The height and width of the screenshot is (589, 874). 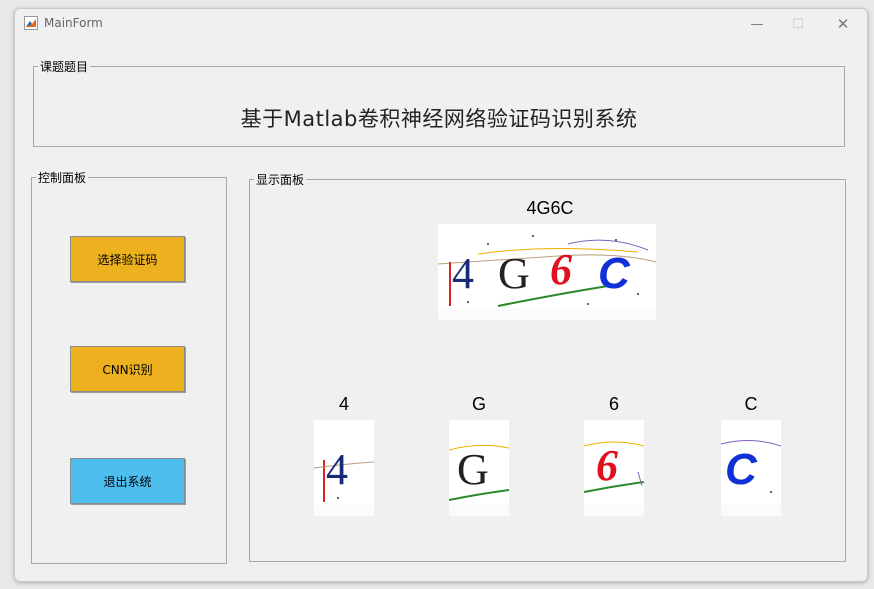 I want to click on char-label-2: G, so click(x=478, y=404).